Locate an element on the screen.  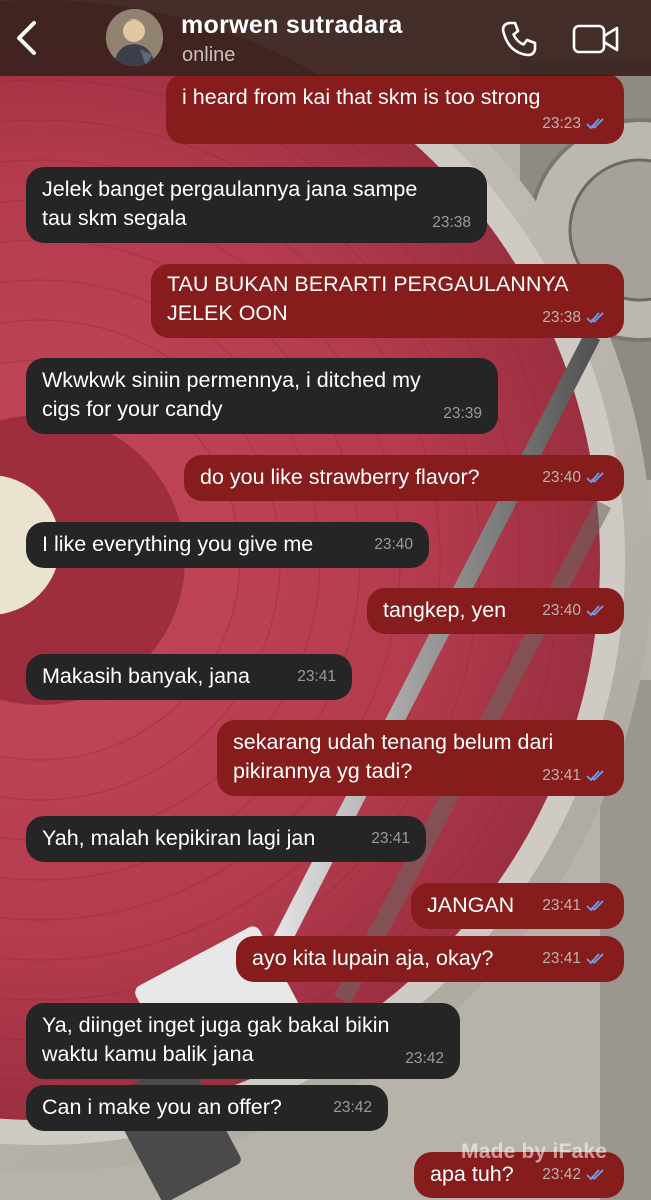
chevron-left-icon is located at coordinates (26, 38).